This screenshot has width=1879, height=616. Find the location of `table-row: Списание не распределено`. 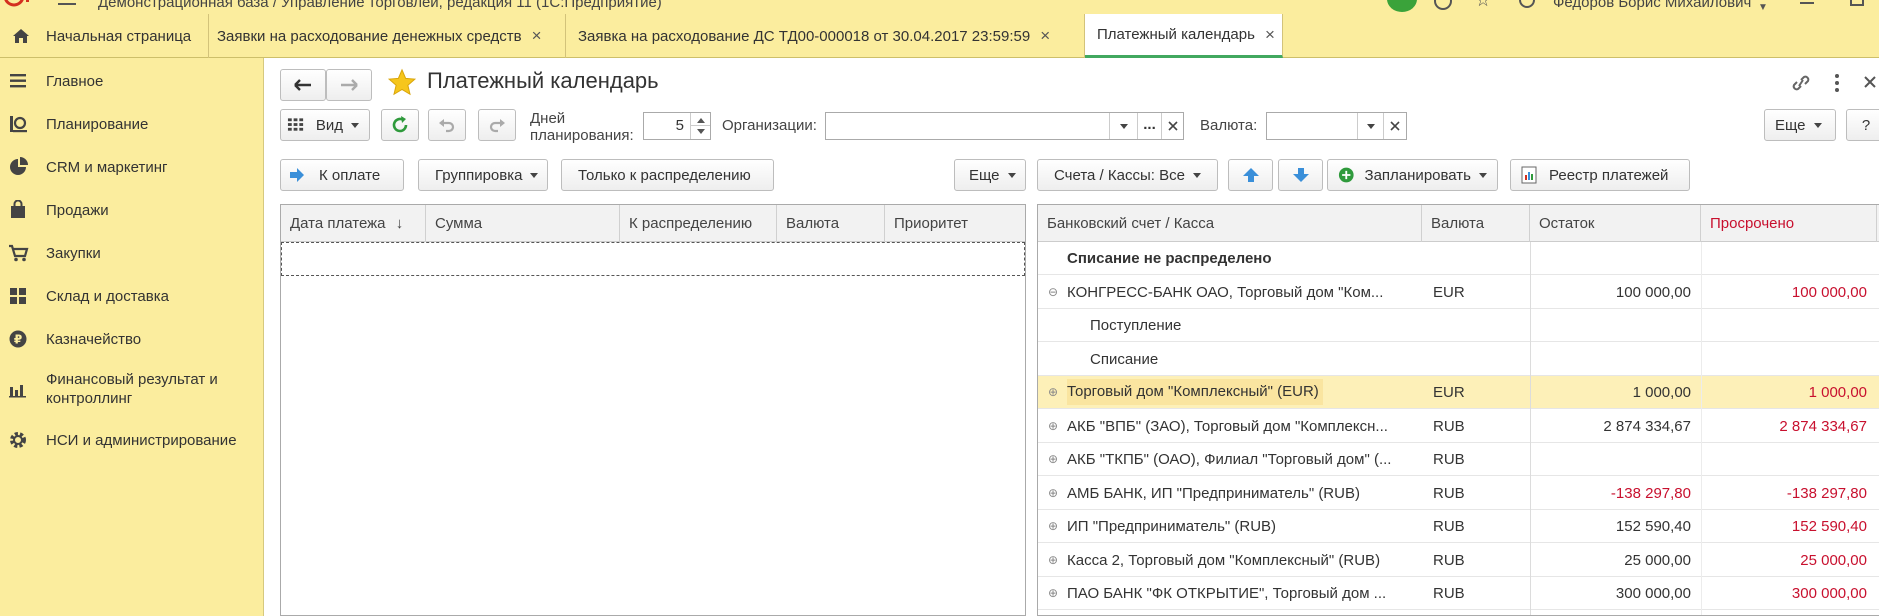

table-row: Списание не распределено is located at coordinates (1458, 258).